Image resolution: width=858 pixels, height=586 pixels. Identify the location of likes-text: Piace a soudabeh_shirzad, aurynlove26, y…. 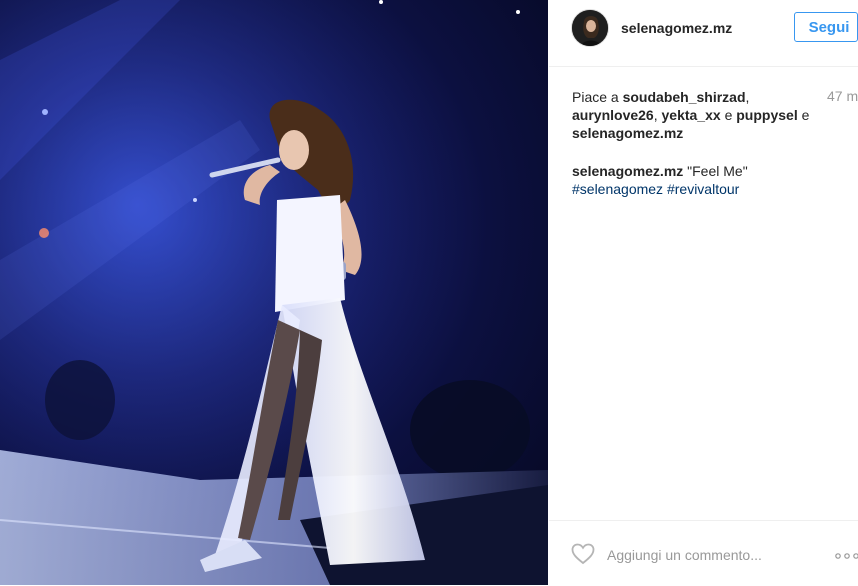
(691, 115).